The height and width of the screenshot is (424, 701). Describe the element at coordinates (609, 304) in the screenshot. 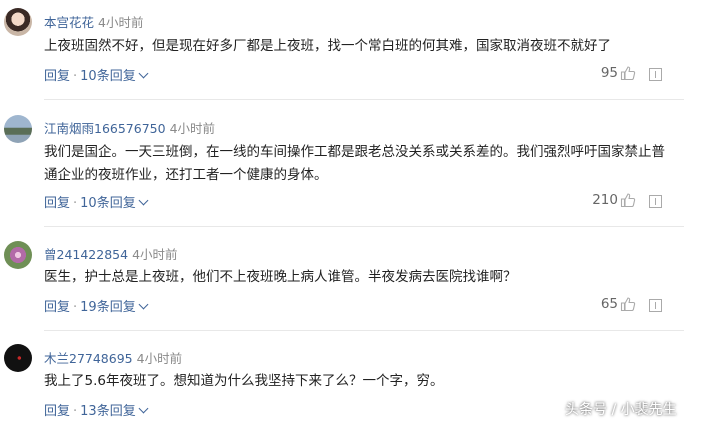

I see `like-count: 65` at that location.